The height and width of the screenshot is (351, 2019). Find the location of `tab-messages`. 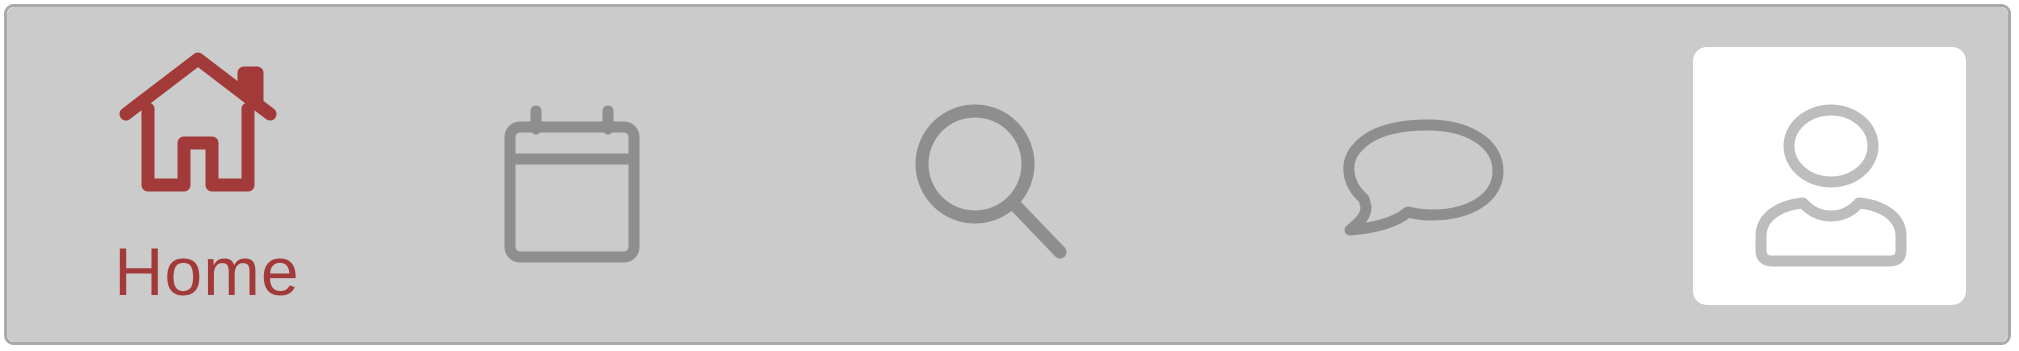

tab-messages is located at coordinates (1437, 174).